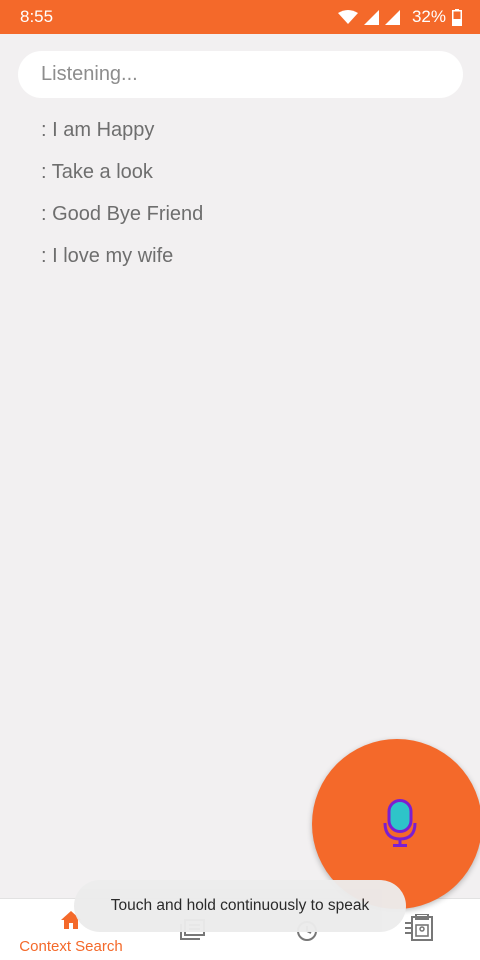  What do you see at coordinates (37, 16) in the screenshot?
I see `status-time: 8:55` at bounding box center [37, 16].